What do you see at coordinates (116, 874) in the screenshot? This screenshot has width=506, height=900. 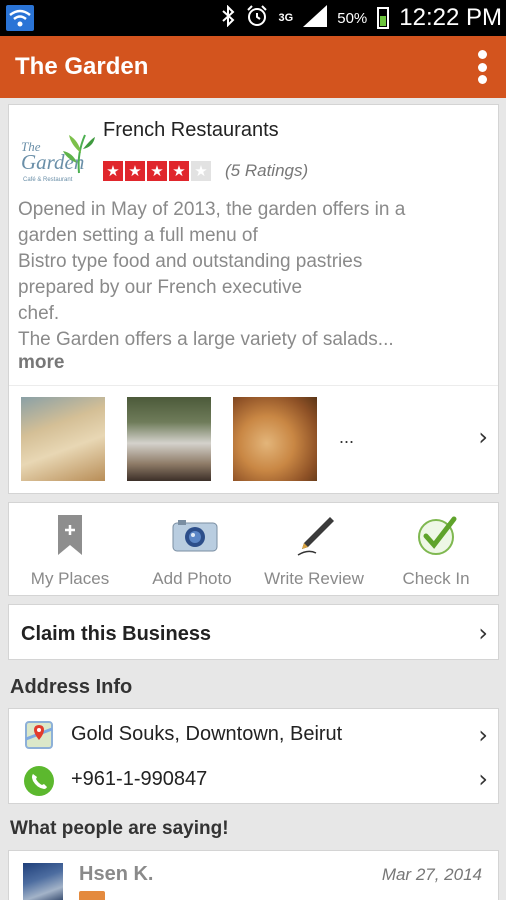 I see `reviewer-name: Hsen K.` at bounding box center [116, 874].